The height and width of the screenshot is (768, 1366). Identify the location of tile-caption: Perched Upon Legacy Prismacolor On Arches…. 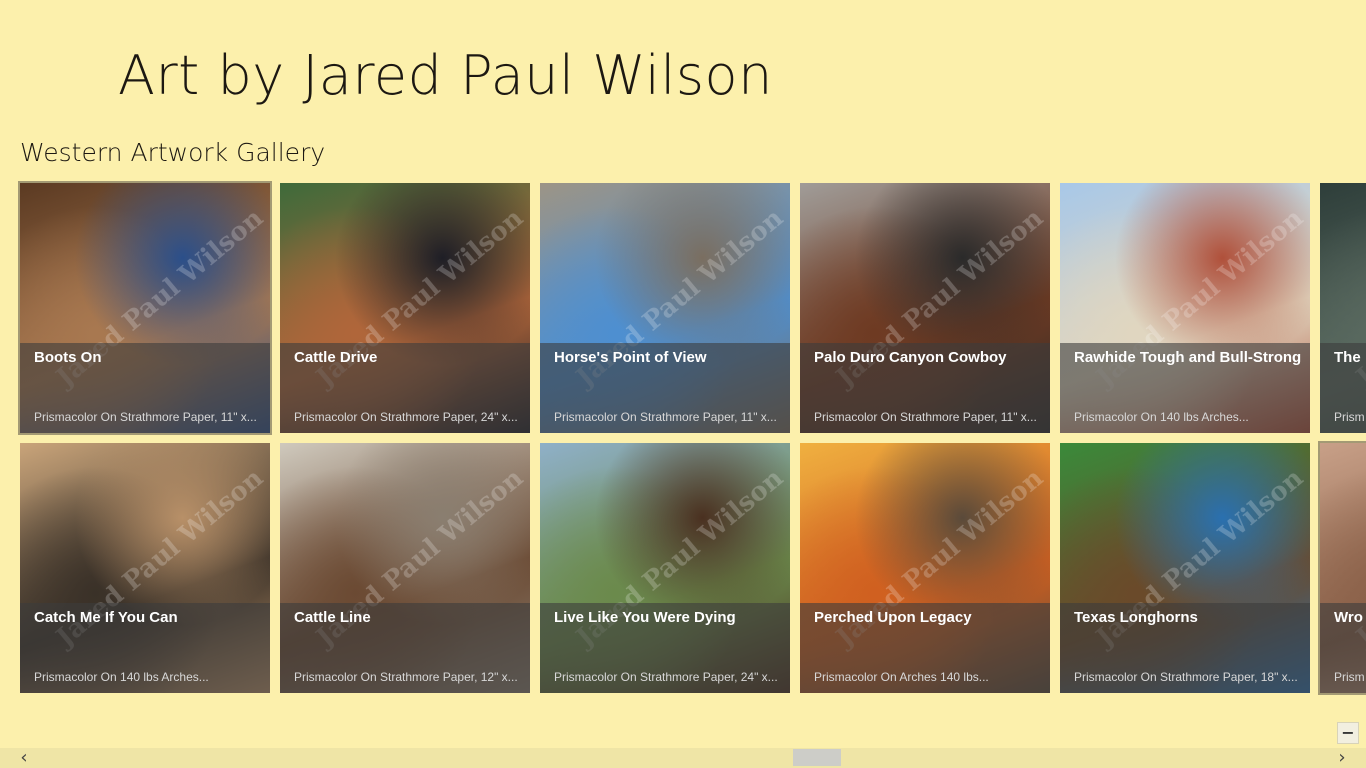
(925, 648).